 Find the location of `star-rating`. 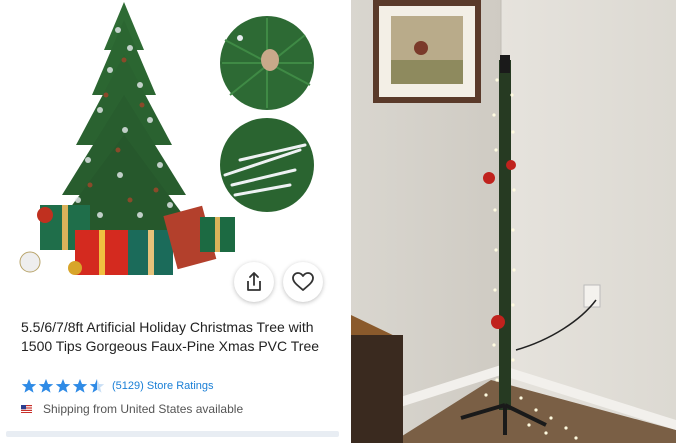

star-rating is located at coordinates (63, 386).